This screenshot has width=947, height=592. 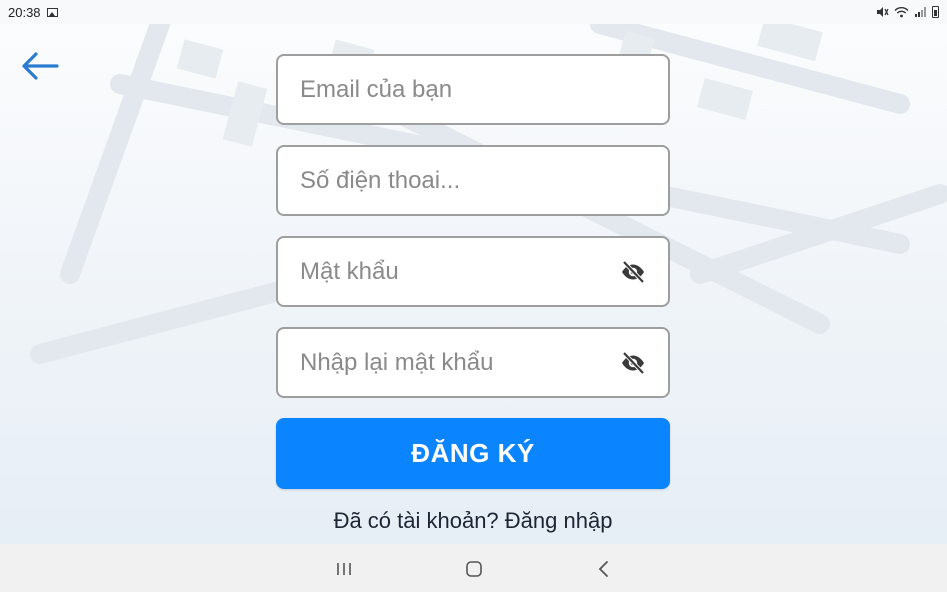 What do you see at coordinates (473, 12) in the screenshot?
I see `status-bar: 20:38` at bounding box center [473, 12].